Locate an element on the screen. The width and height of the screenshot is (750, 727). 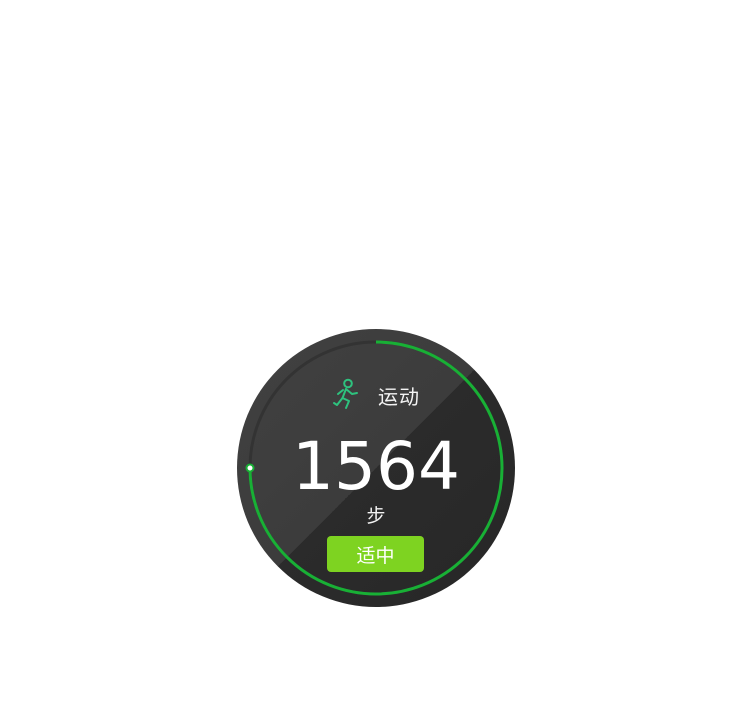
activity-label: 运动 is located at coordinates (399, 396).